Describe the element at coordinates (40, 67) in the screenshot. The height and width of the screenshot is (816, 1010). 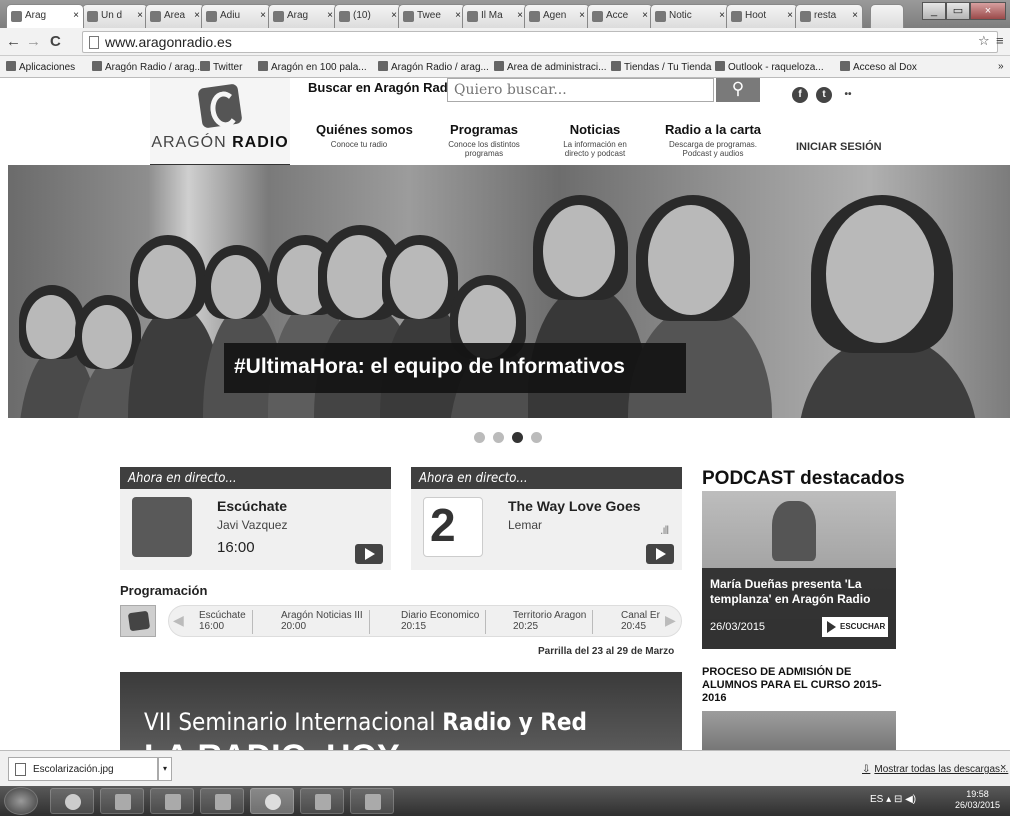
I see `bookmark-item: Aplicaciones` at that location.